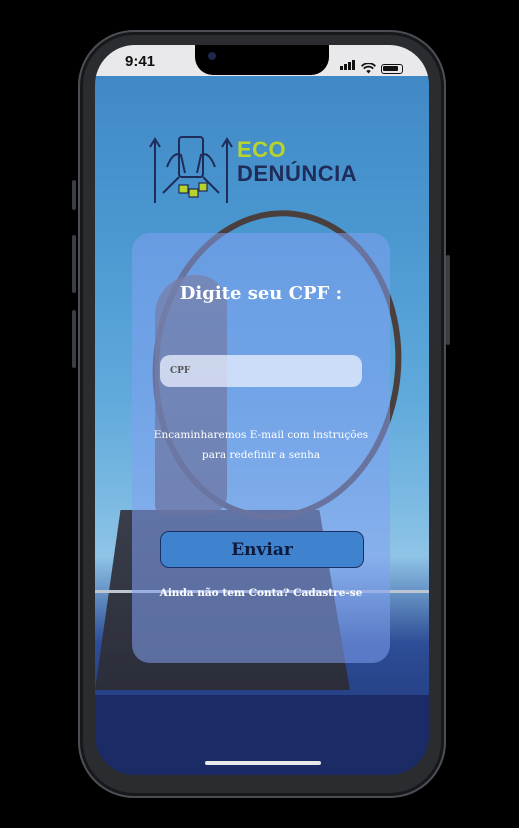 The image size is (519, 828). I want to click on phone-hands-icon, so click(191, 169).